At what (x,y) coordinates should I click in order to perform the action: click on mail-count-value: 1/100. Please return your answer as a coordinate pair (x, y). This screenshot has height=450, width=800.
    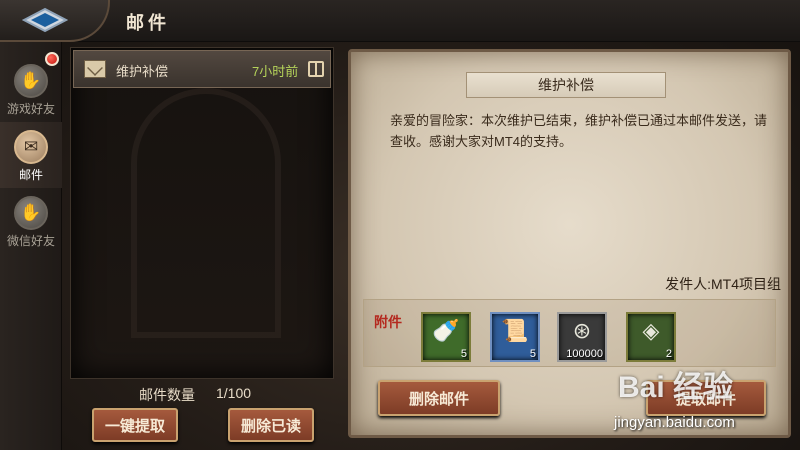
    Looking at the image, I should click on (234, 393).